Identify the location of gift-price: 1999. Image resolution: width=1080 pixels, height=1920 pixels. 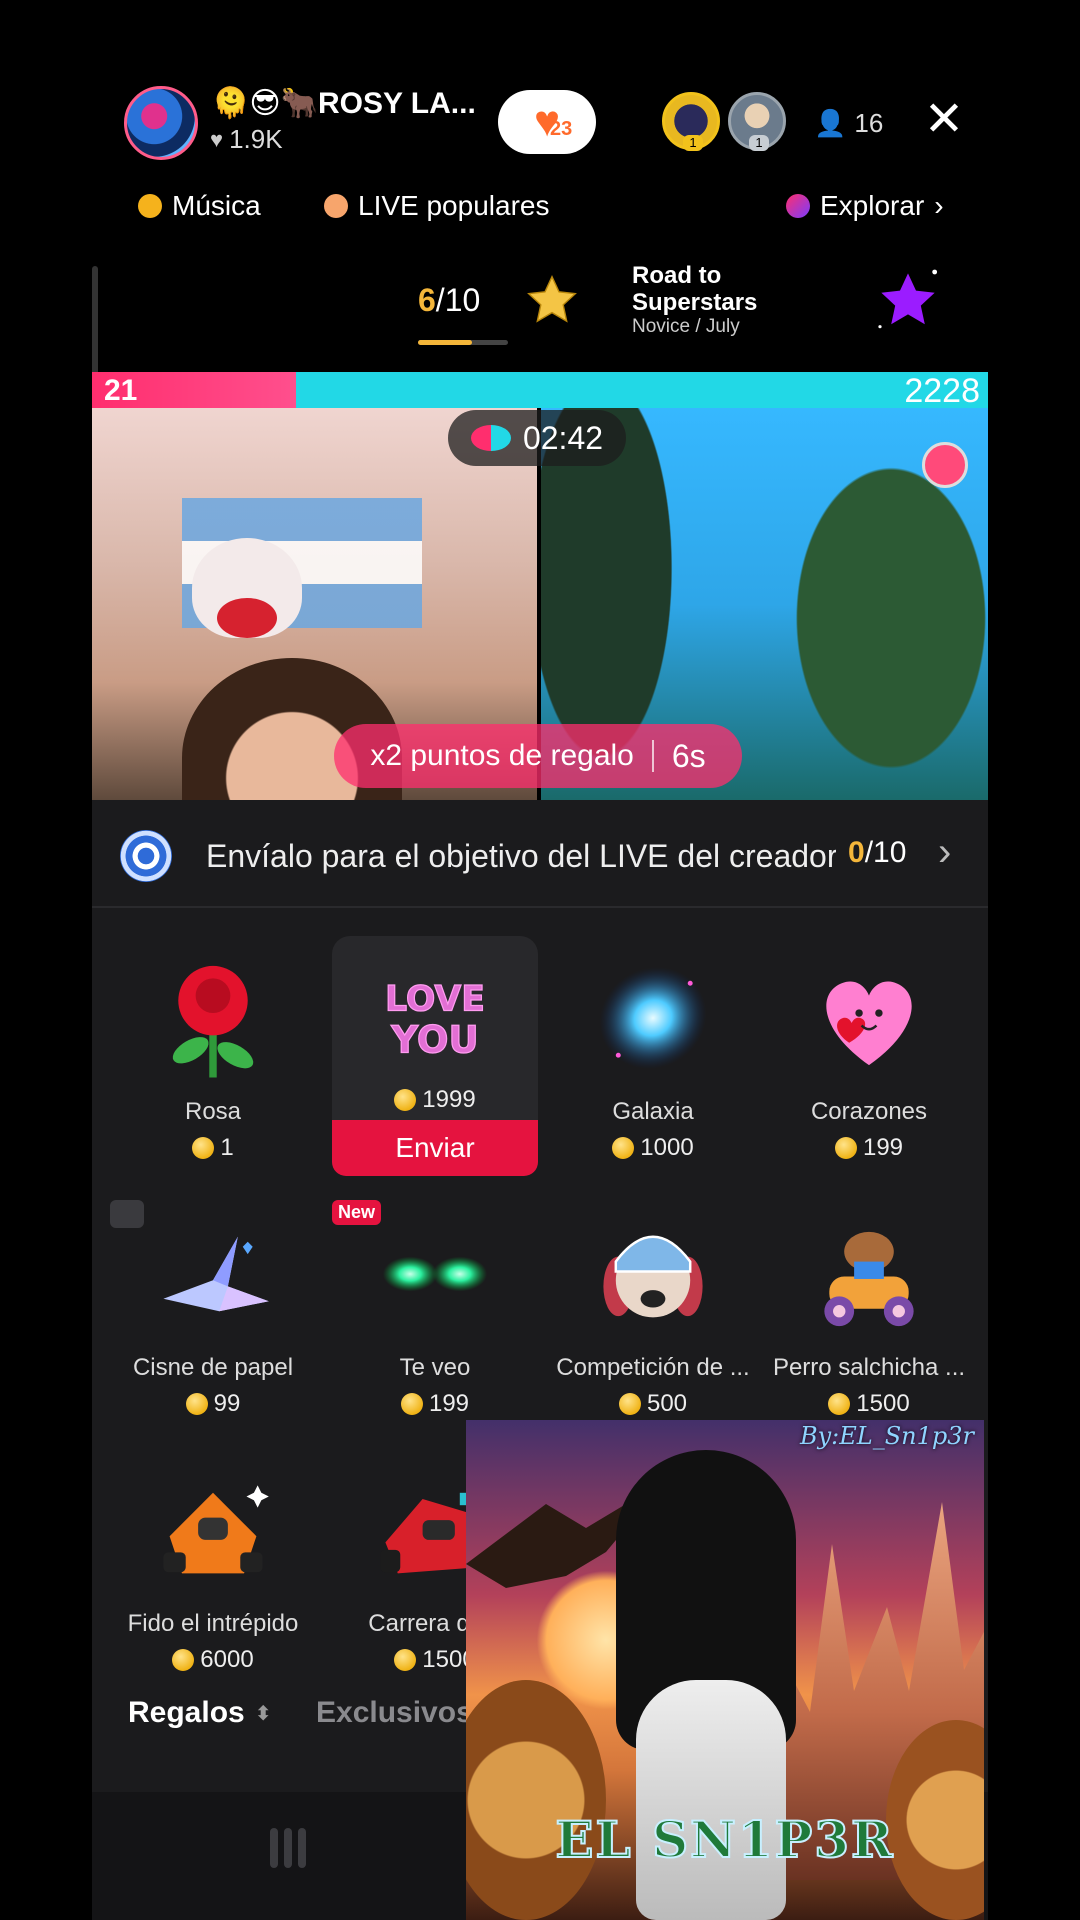
(435, 1100).